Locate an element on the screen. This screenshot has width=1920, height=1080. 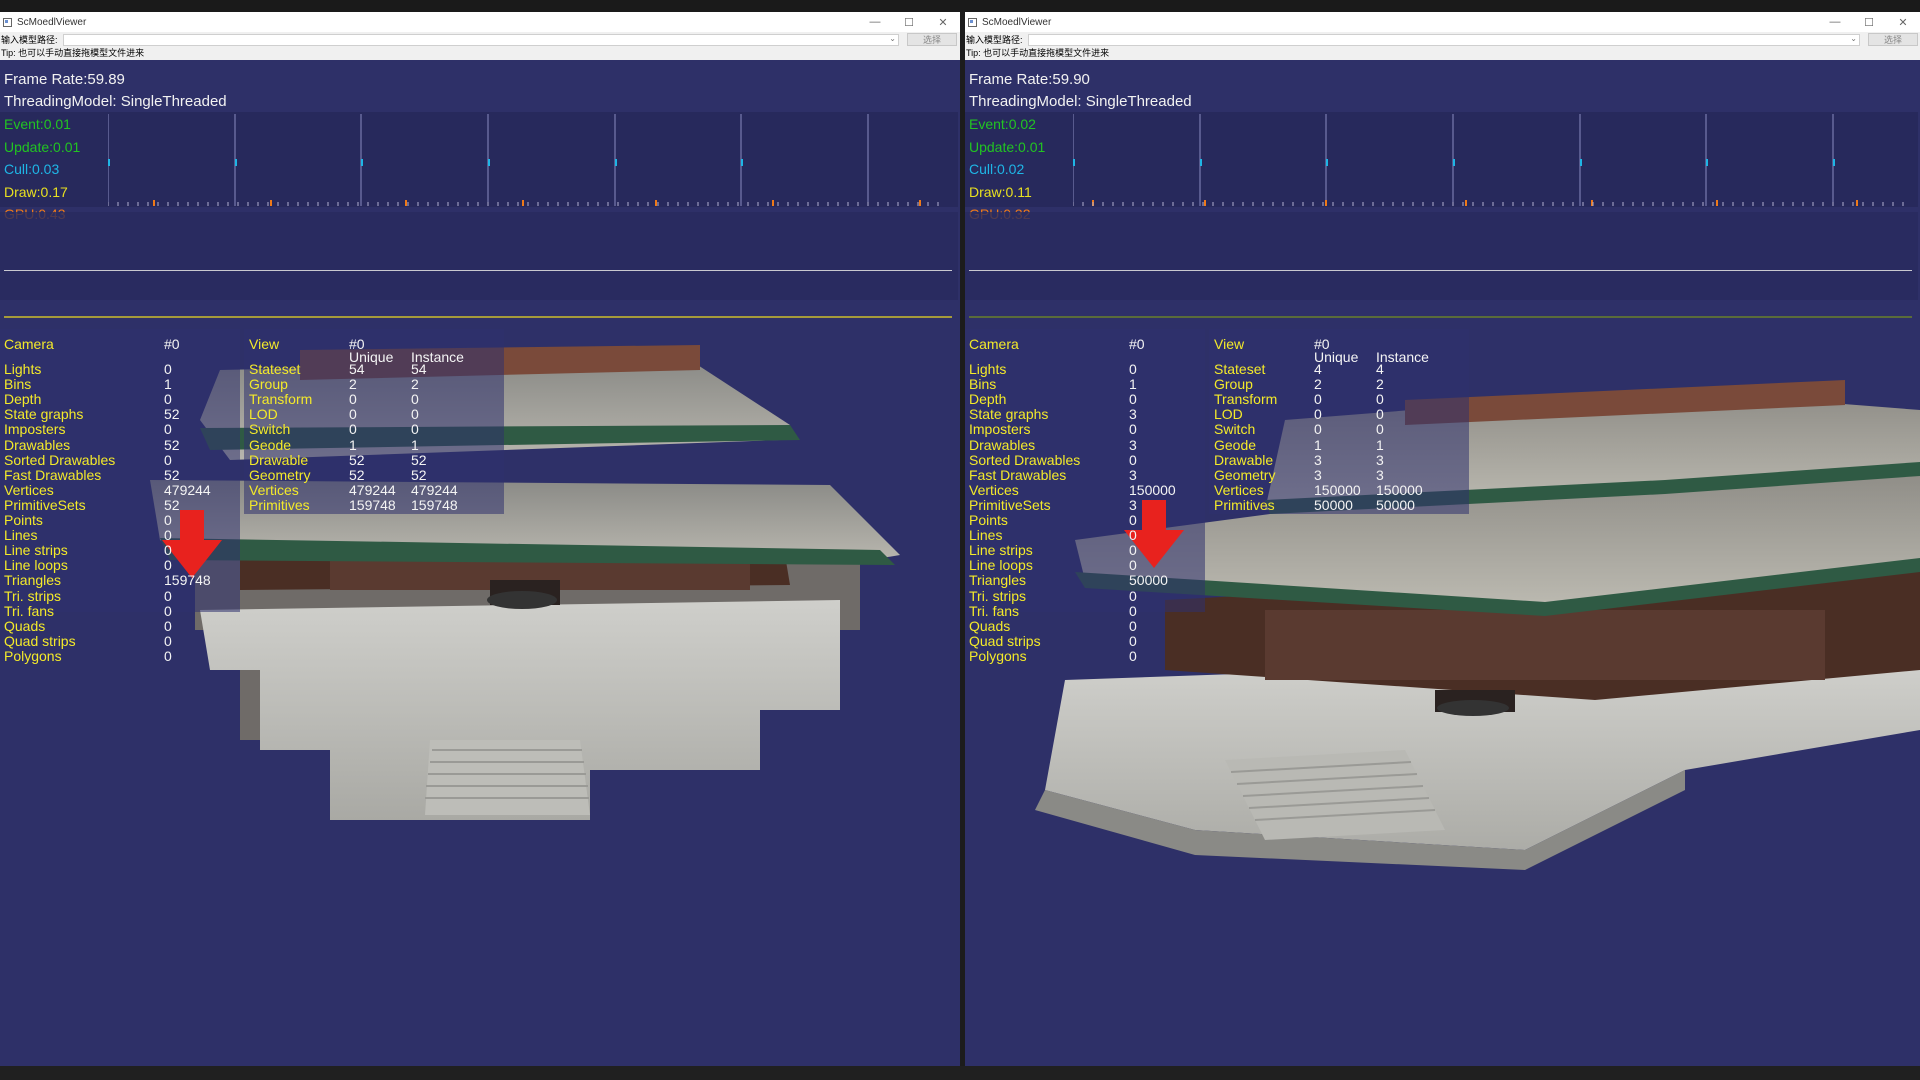
frame-rate: Frame Rate:59.89 is located at coordinates (64, 79).